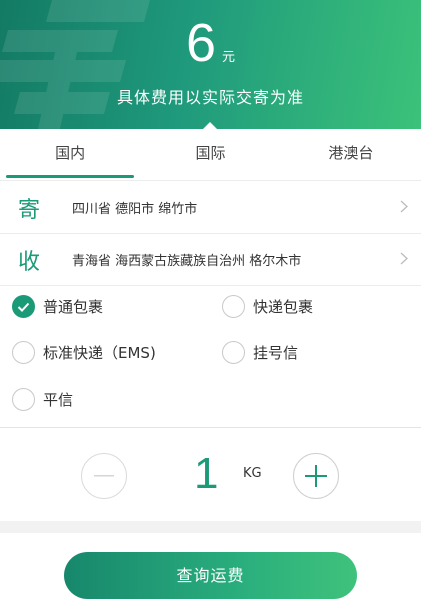 The image size is (421, 600). What do you see at coordinates (99, 353) in the screenshot?
I see `option-label: 标准快递（EMS)` at bounding box center [99, 353].